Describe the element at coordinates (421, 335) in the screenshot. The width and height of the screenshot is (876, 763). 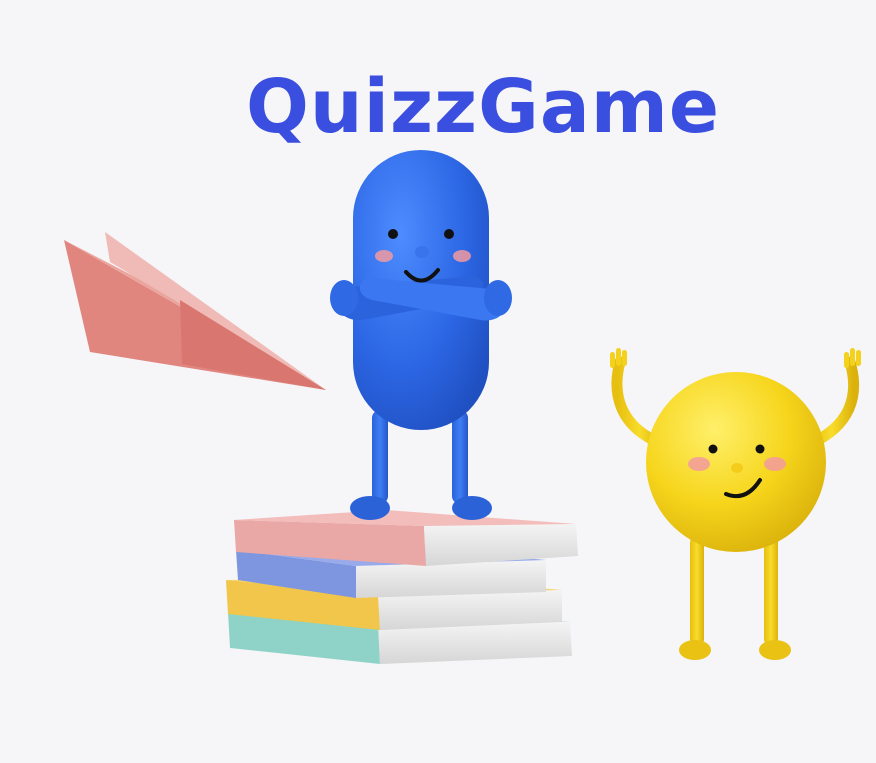
I see `blue-pill-character` at that location.